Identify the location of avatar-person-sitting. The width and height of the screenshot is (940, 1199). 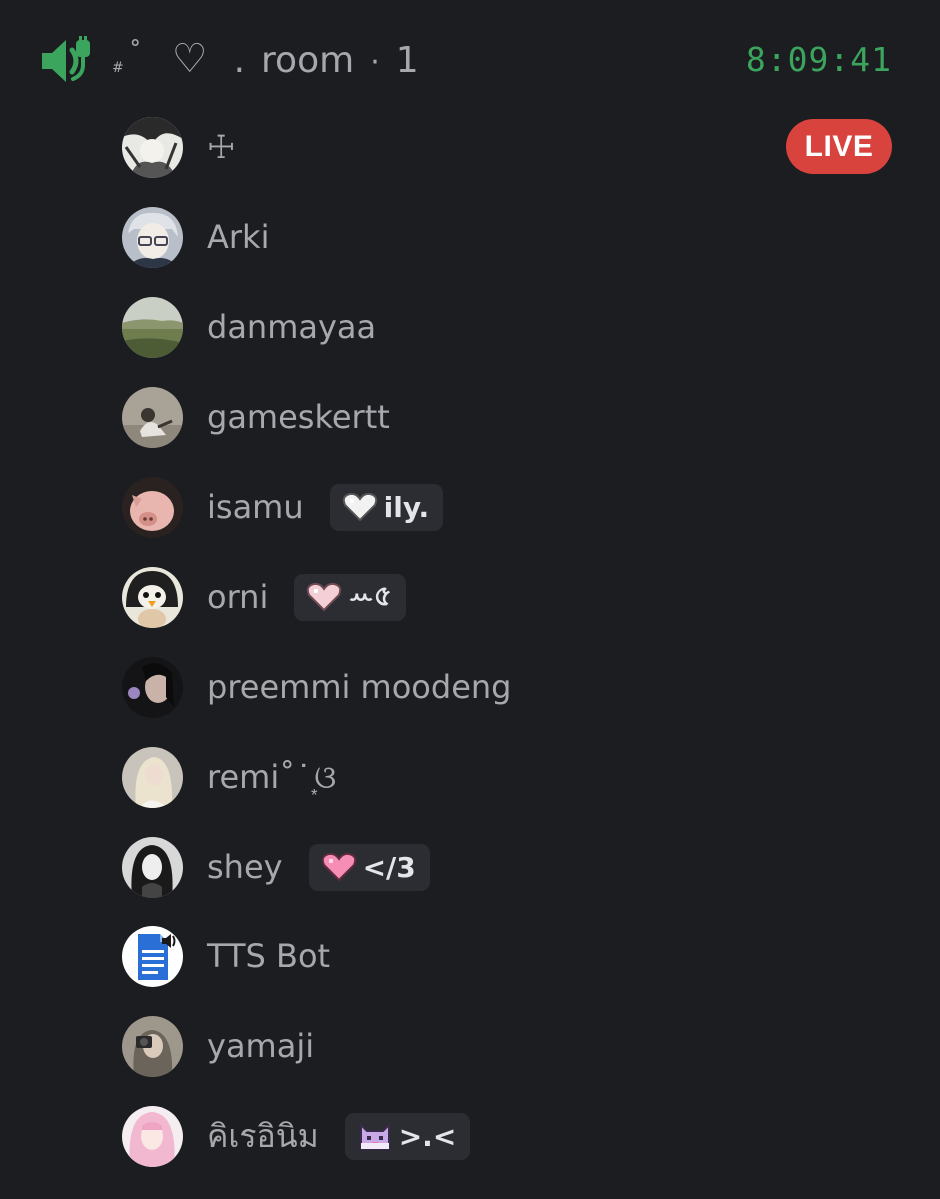
(152, 417).